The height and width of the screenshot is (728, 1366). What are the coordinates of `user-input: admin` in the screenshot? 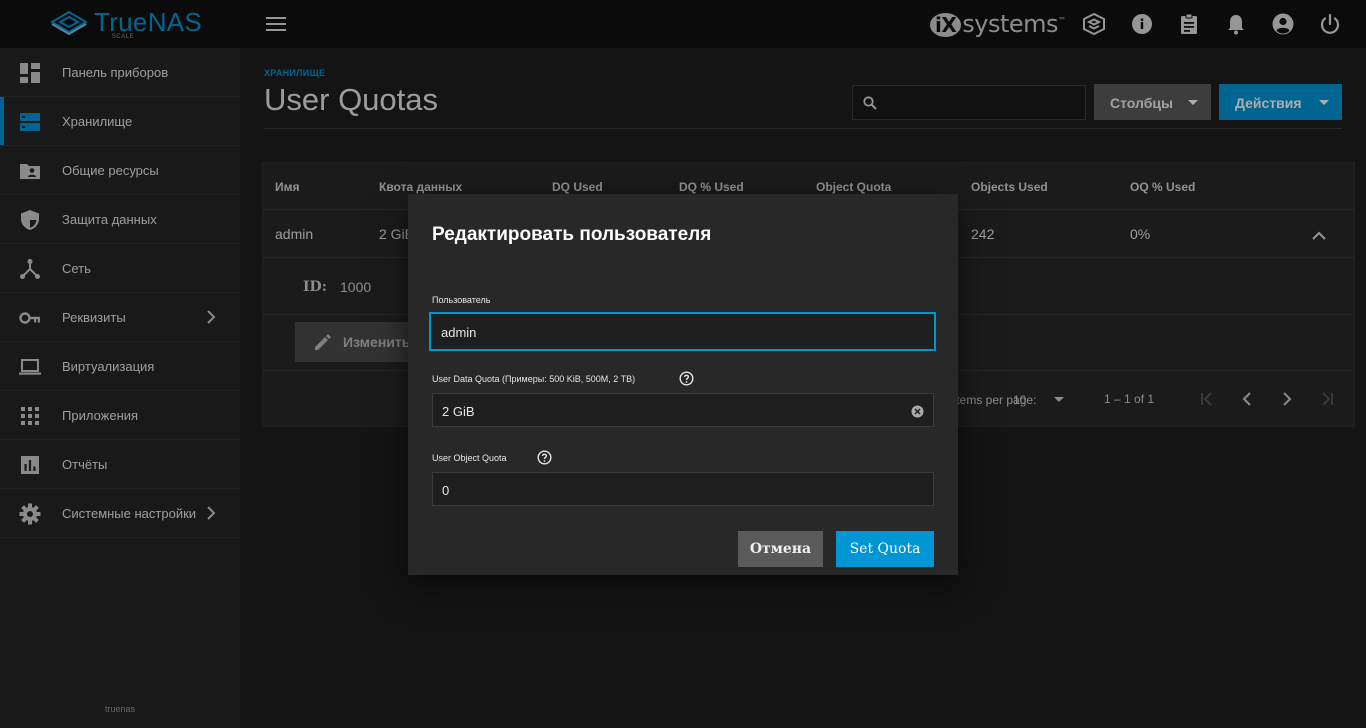 It's located at (682, 331).